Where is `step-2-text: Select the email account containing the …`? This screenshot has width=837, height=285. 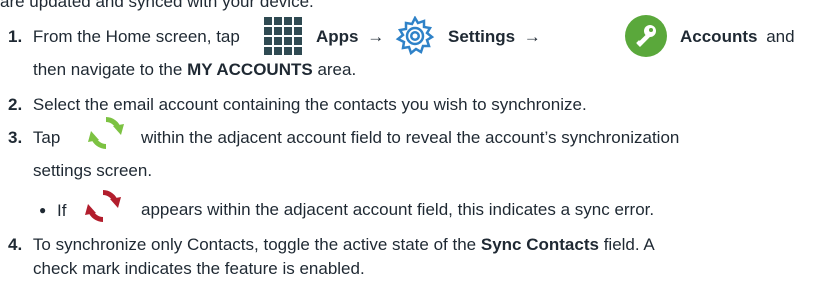
step-2-text: Select the email account containing the … is located at coordinates (309, 104).